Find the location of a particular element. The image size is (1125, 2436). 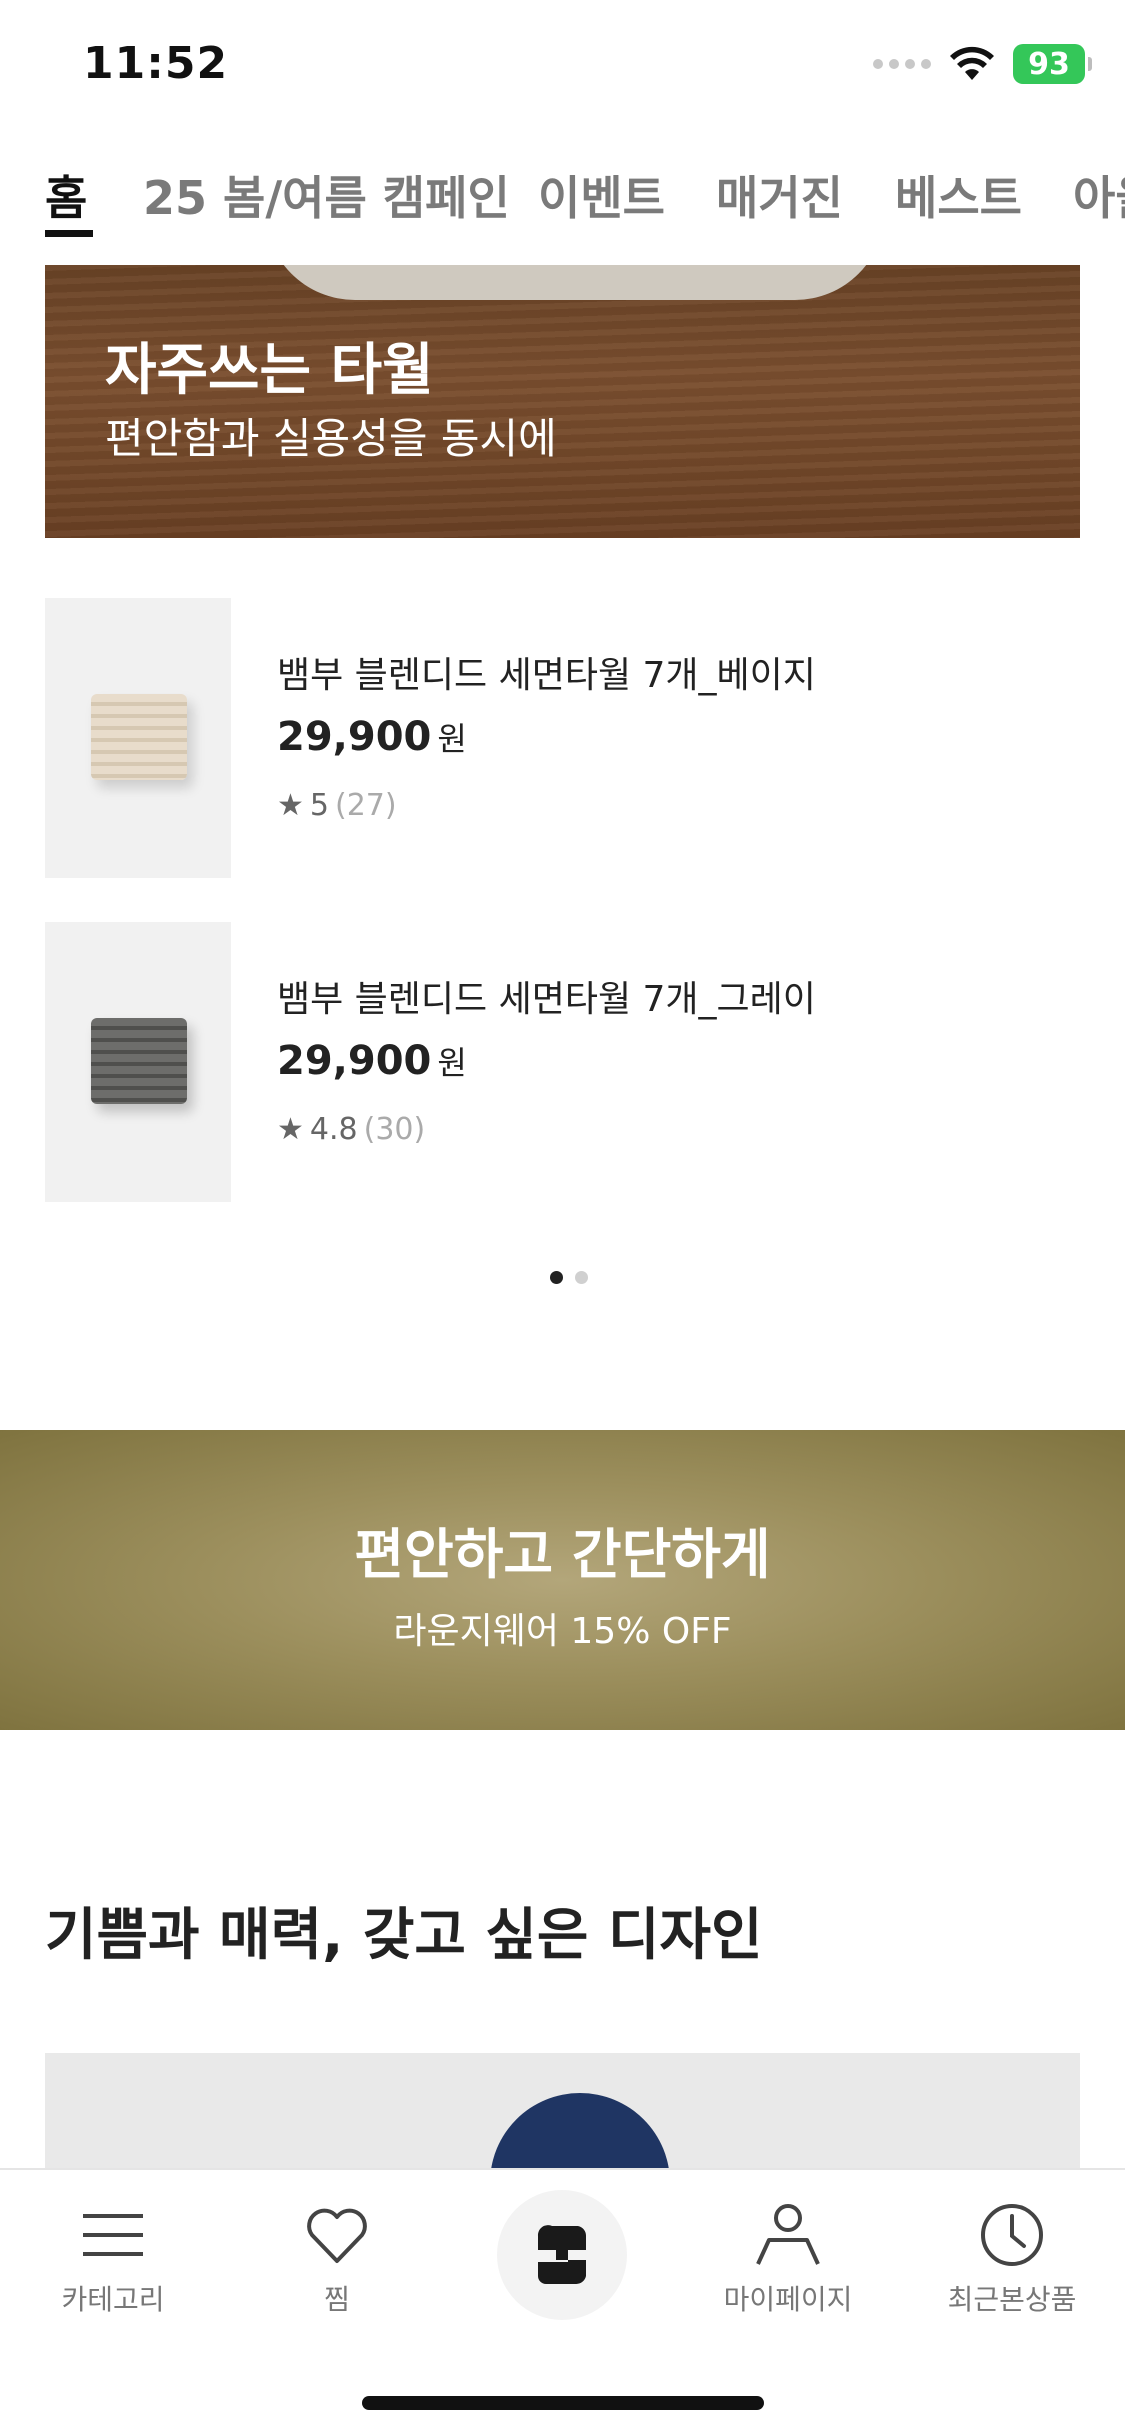

promo-title: 편안하고 간단하게 is located at coordinates (562, 1554).